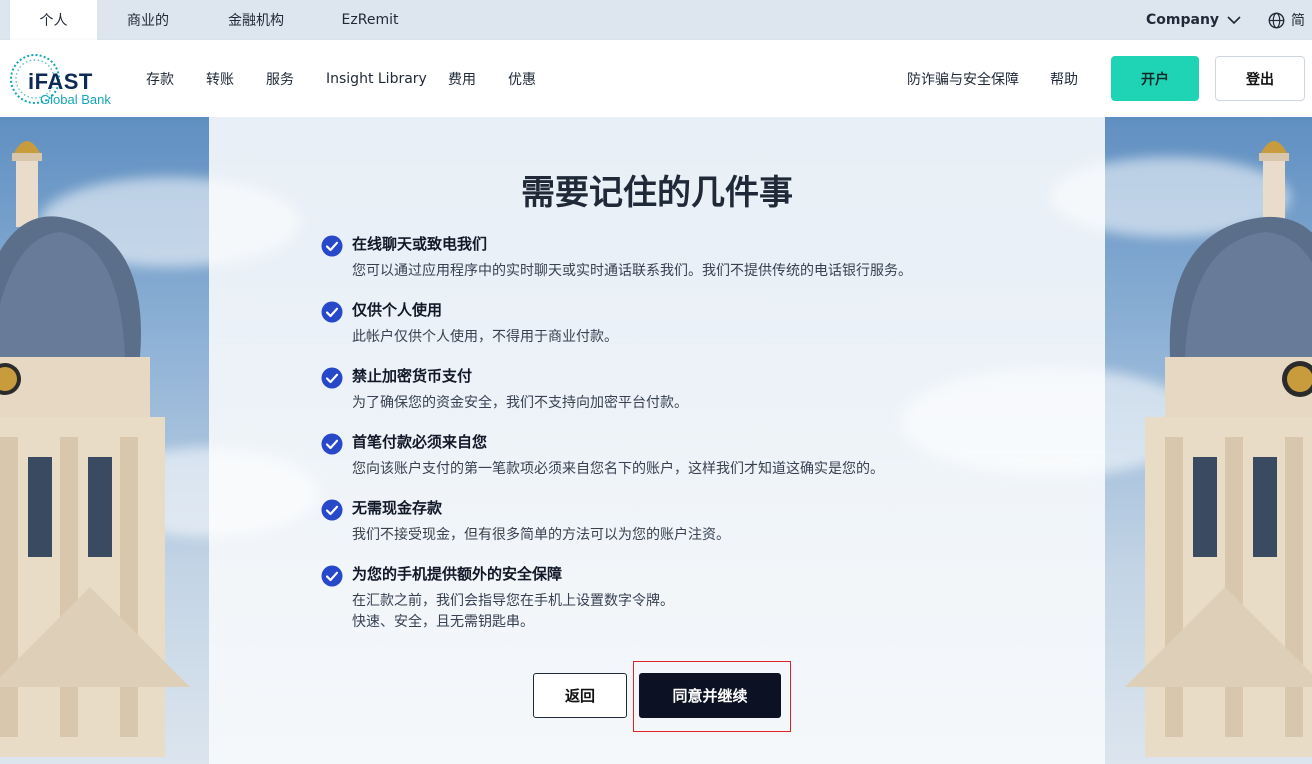 The height and width of the screenshot is (764, 1312). I want to click on nav-help: 帮助, so click(1064, 78).